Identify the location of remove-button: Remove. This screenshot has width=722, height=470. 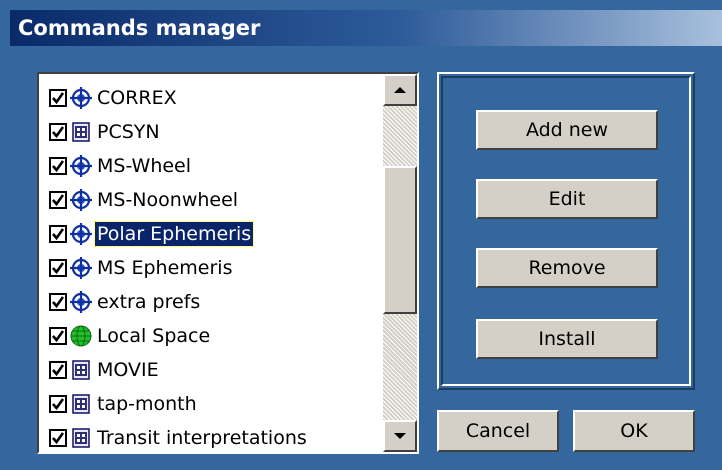
(567, 268).